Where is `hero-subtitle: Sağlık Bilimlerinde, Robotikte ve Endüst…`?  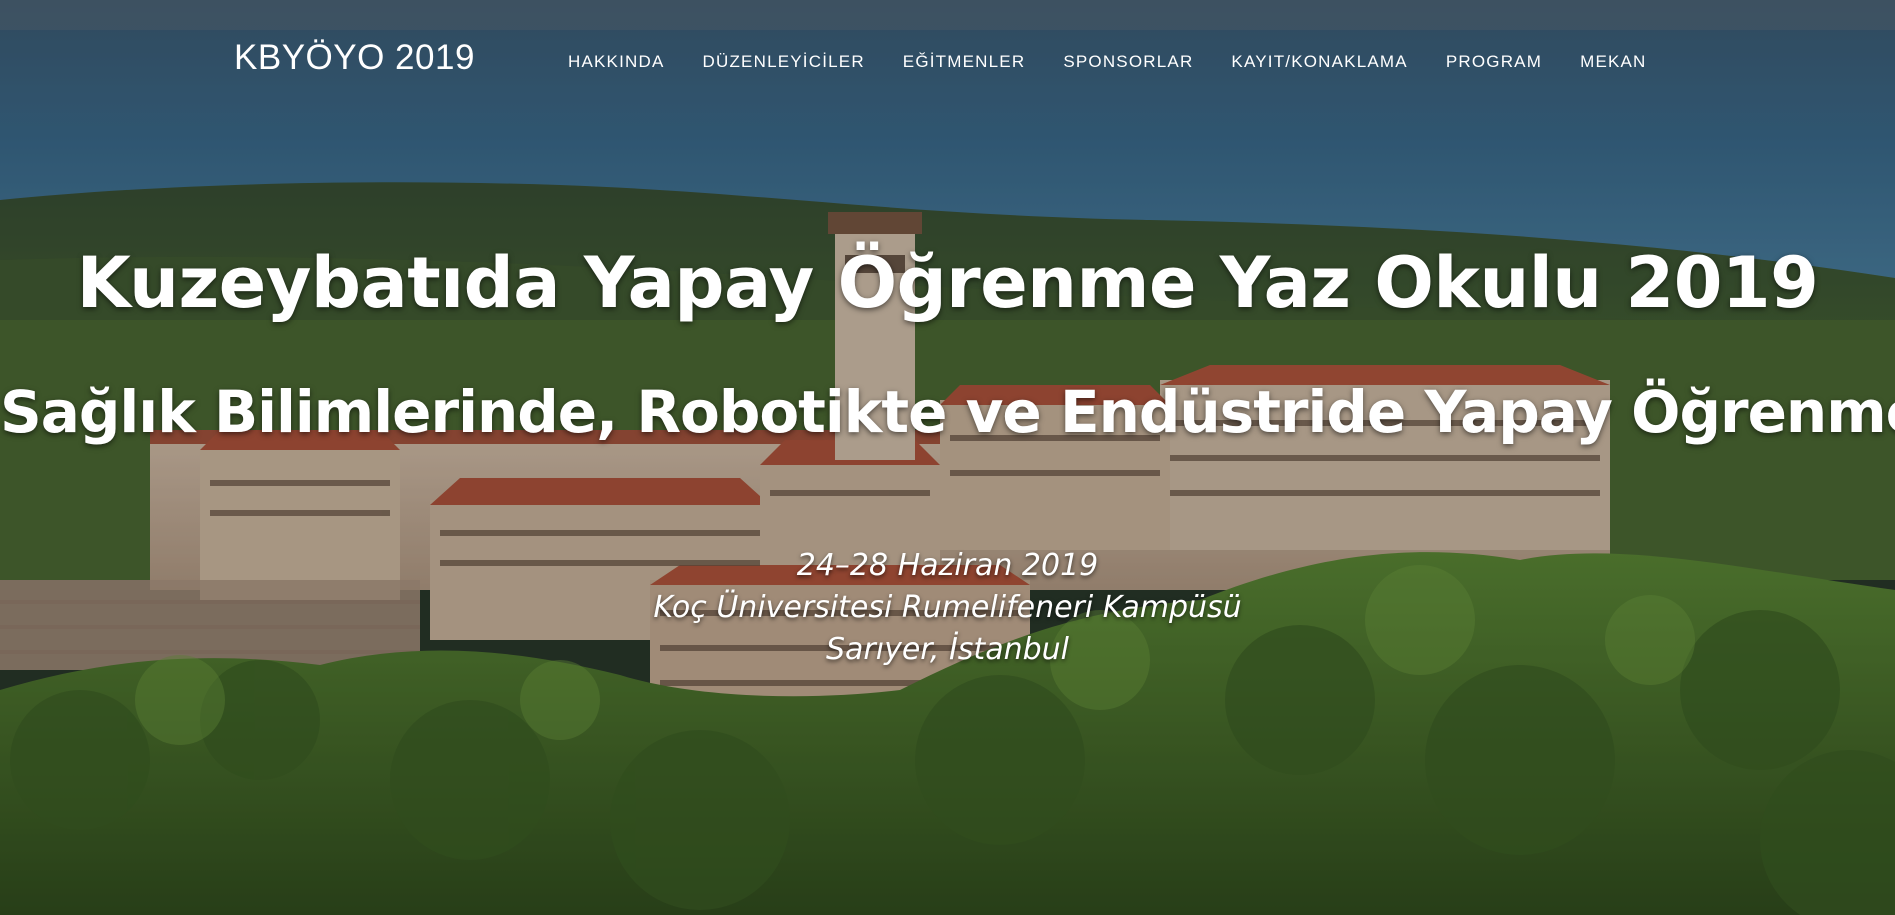 hero-subtitle: Sağlık Bilimlerinde, Robotikte ve Endüst… is located at coordinates (947, 412).